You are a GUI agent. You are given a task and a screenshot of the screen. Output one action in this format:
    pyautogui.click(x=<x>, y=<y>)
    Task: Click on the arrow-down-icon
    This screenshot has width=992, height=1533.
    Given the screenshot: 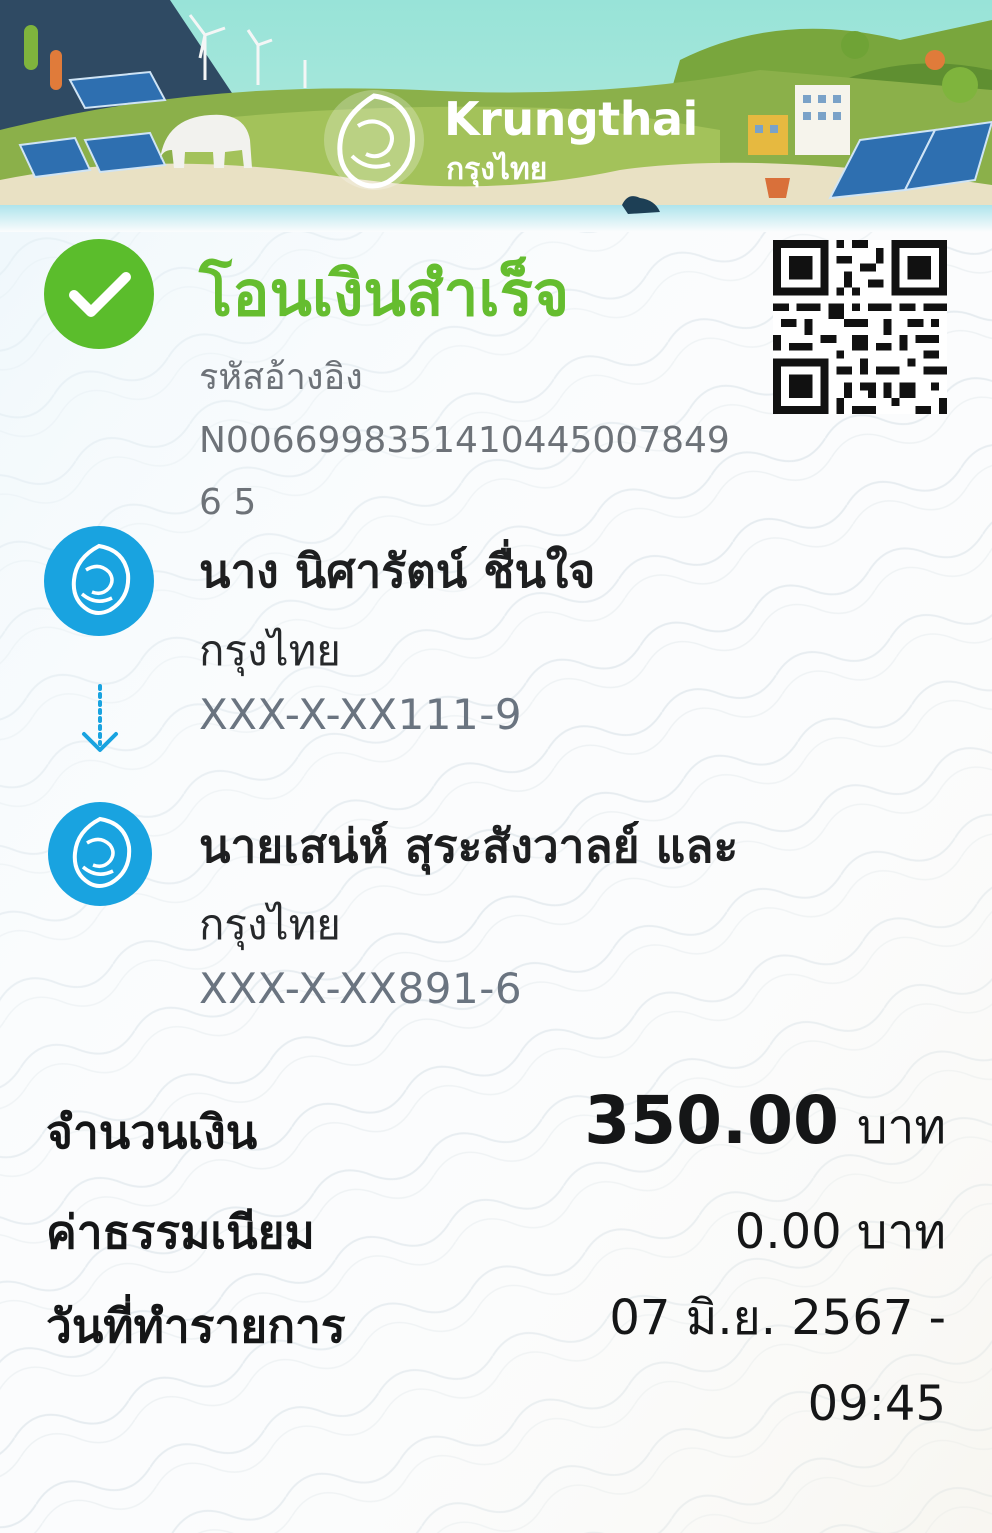 What is the action you would take?
    pyautogui.click(x=100, y=718)
    